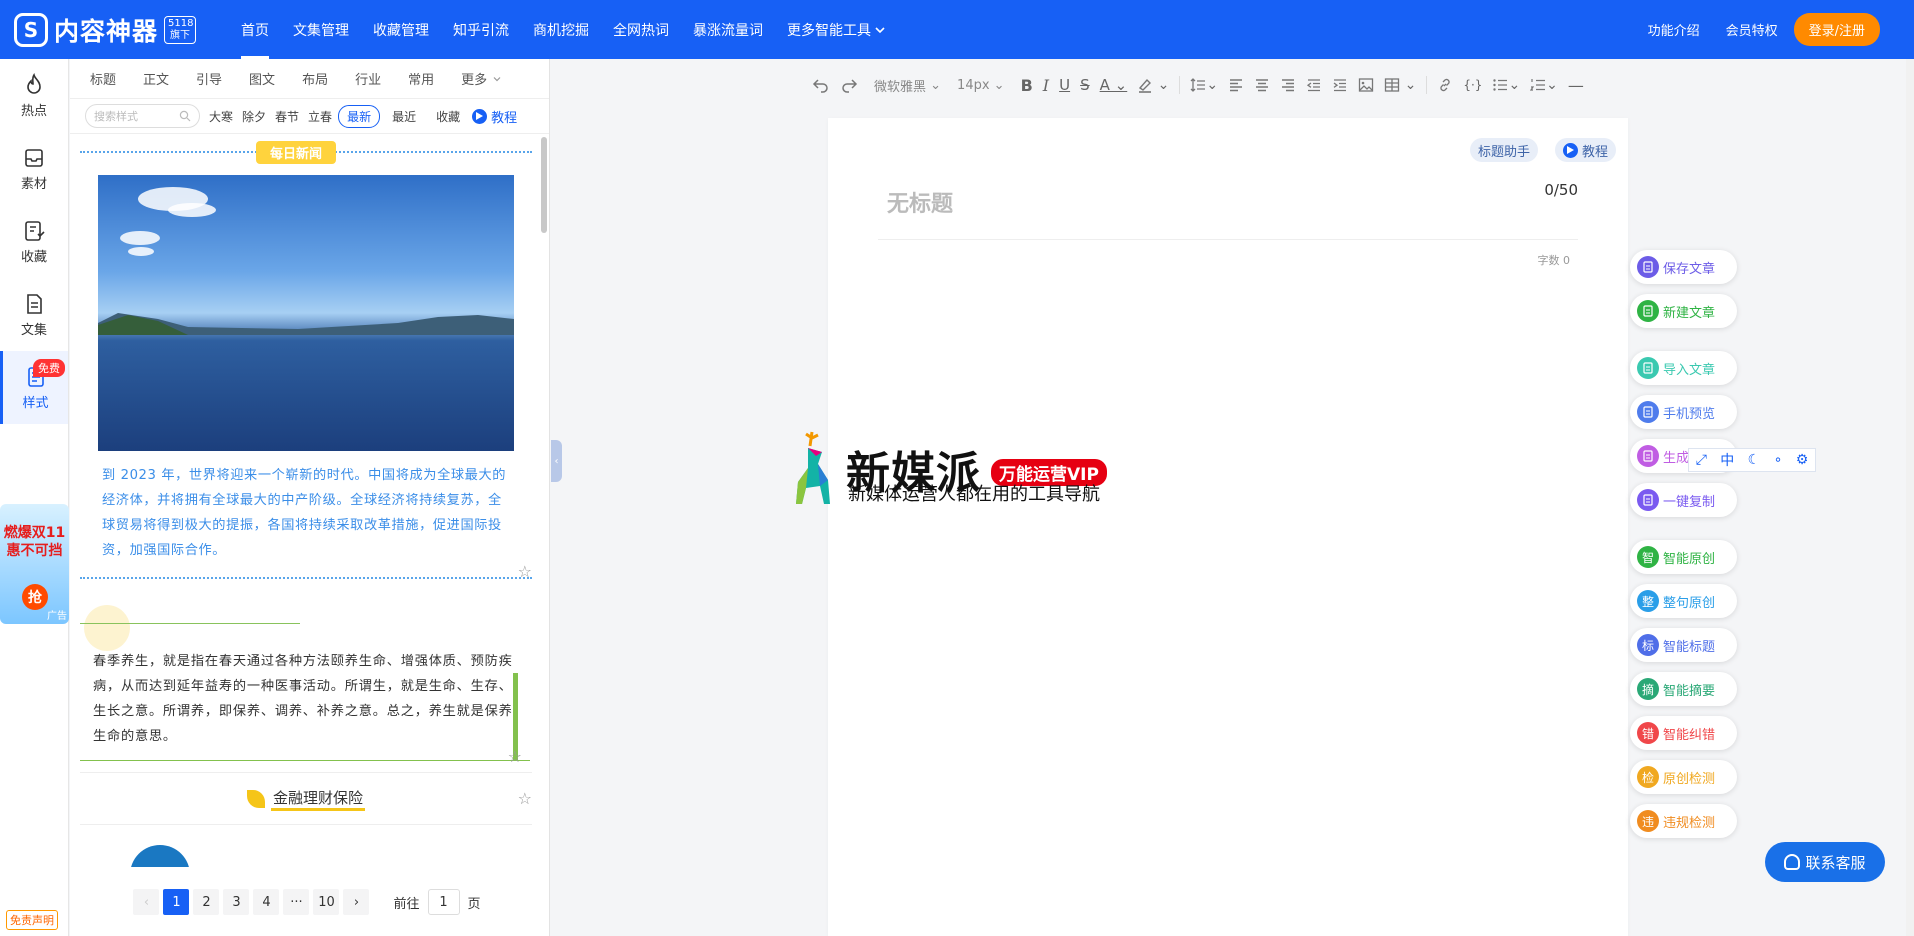 The image size is (1914, 936). Describe the element at coordinates (221, 116) in the screenshot. I see `filter-dahan: 大寒` at that location.